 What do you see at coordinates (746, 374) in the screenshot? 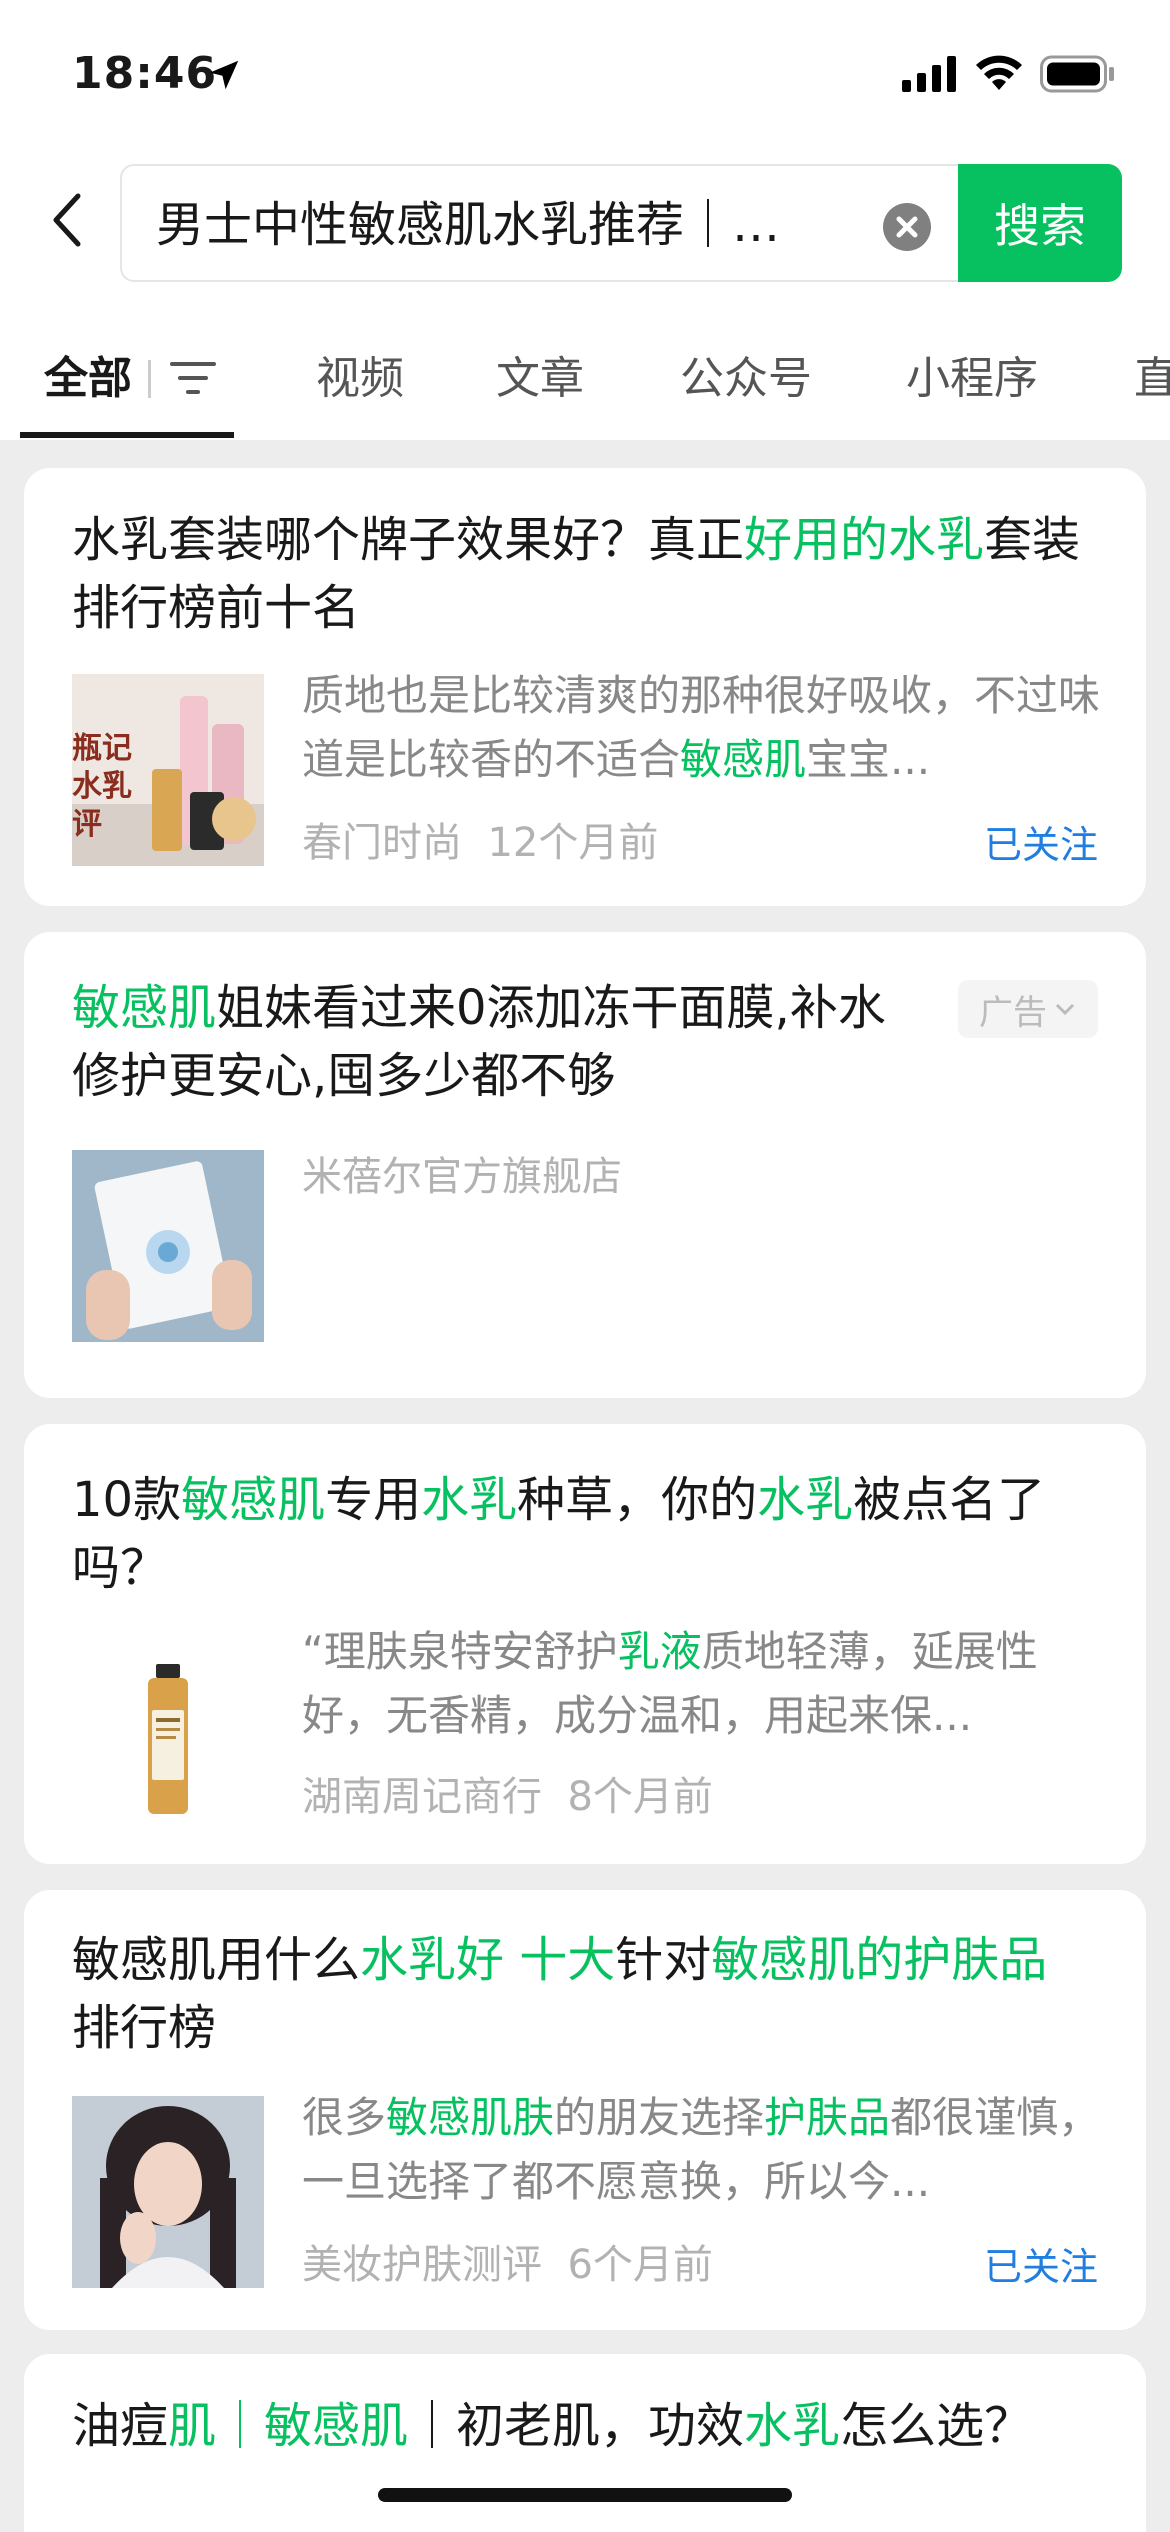
I see `tab-official-accounts: 公众号` at bounding box center [746, 374].